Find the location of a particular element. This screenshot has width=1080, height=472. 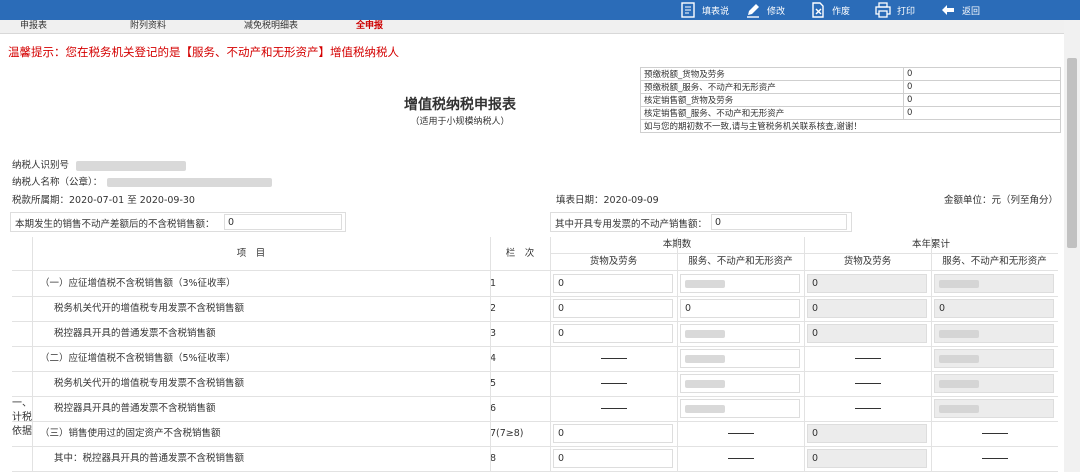

initial-values-note-row: 如与您的期初数不一致,请与主管税务机关联系核查,谢谢！ is located at coordinates (850, 126).